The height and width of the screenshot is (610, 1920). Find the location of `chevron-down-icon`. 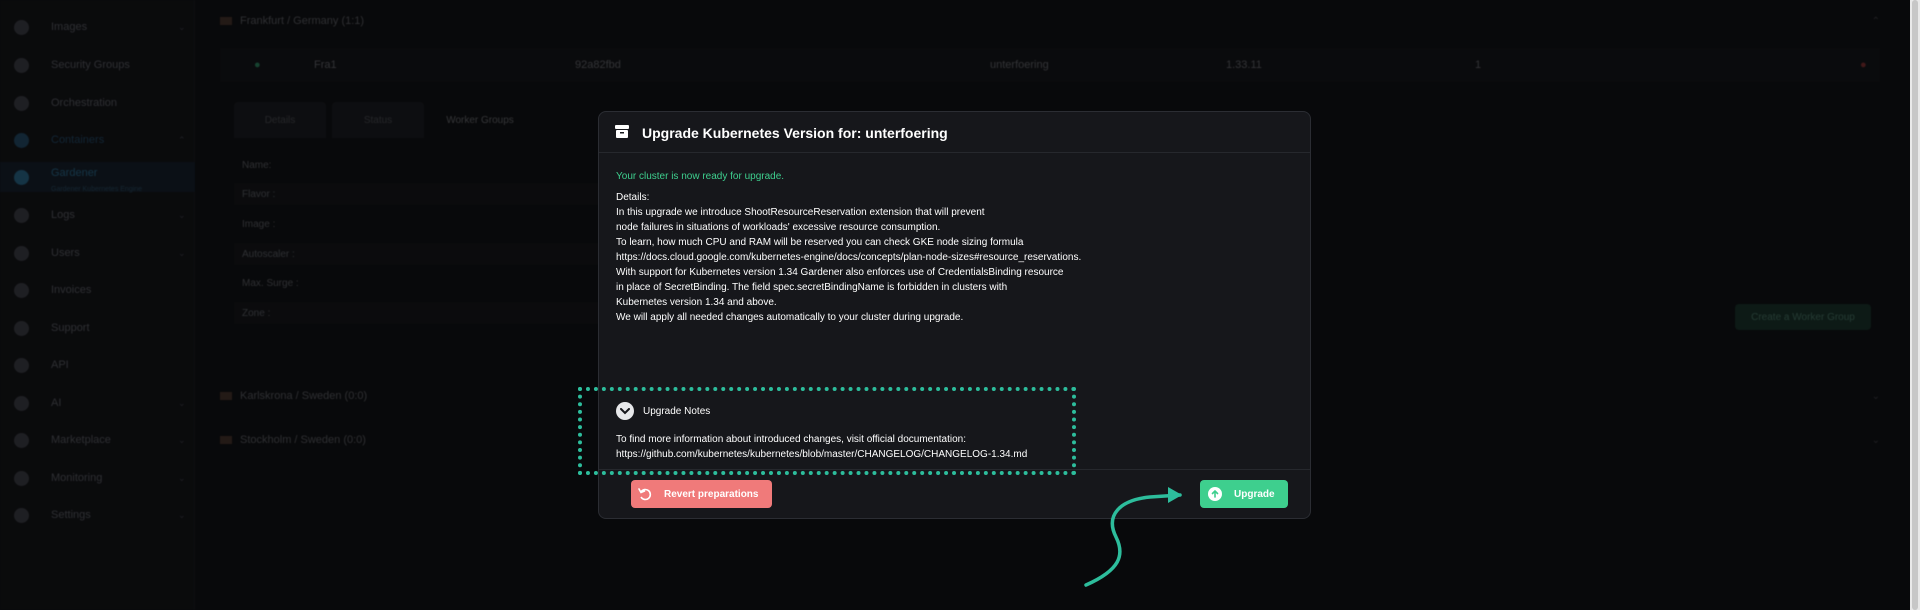

chevron-down-icon is located at coordinates (625, 411).